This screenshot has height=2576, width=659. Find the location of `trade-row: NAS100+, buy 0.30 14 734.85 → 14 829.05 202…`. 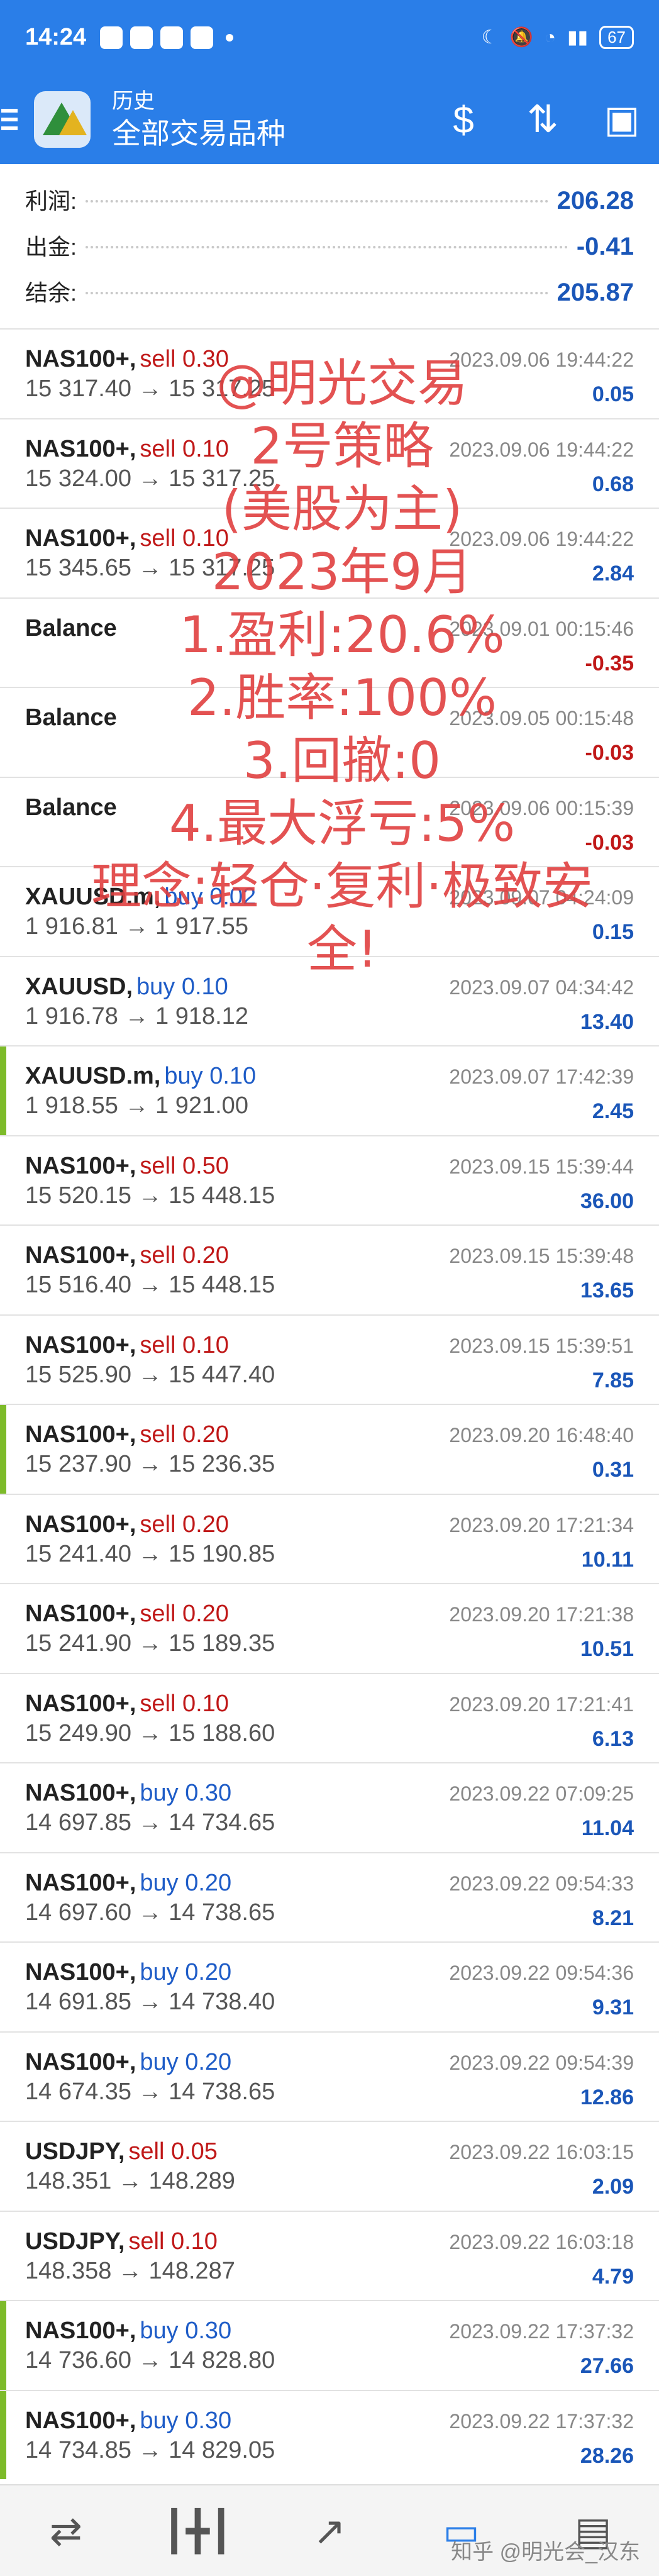

trade-row: NAS100+, buy 0.30 14 734.85 → 14 829.05 202… is located at coordinates (329, 2434).